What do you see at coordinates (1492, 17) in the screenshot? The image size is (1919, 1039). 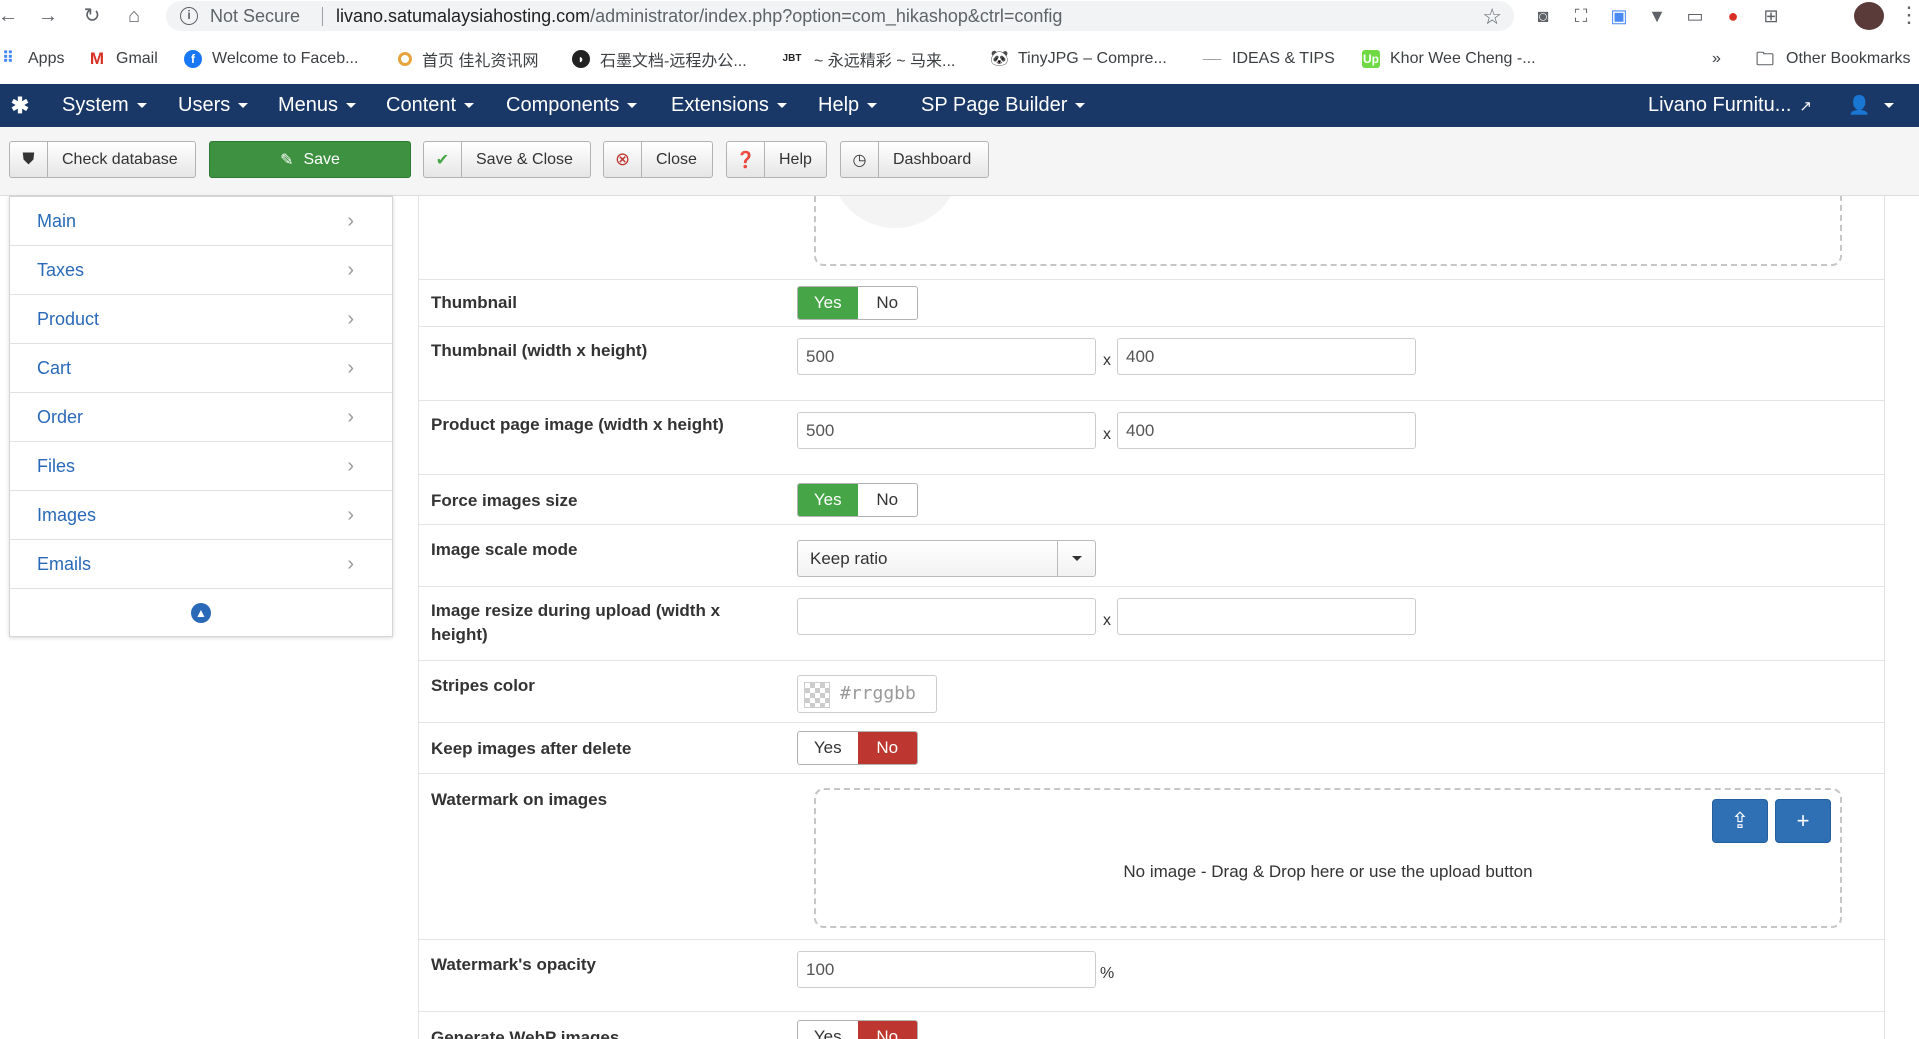 I see `bookmark-star-icon: ☆` at bounding box center [1492, 17].